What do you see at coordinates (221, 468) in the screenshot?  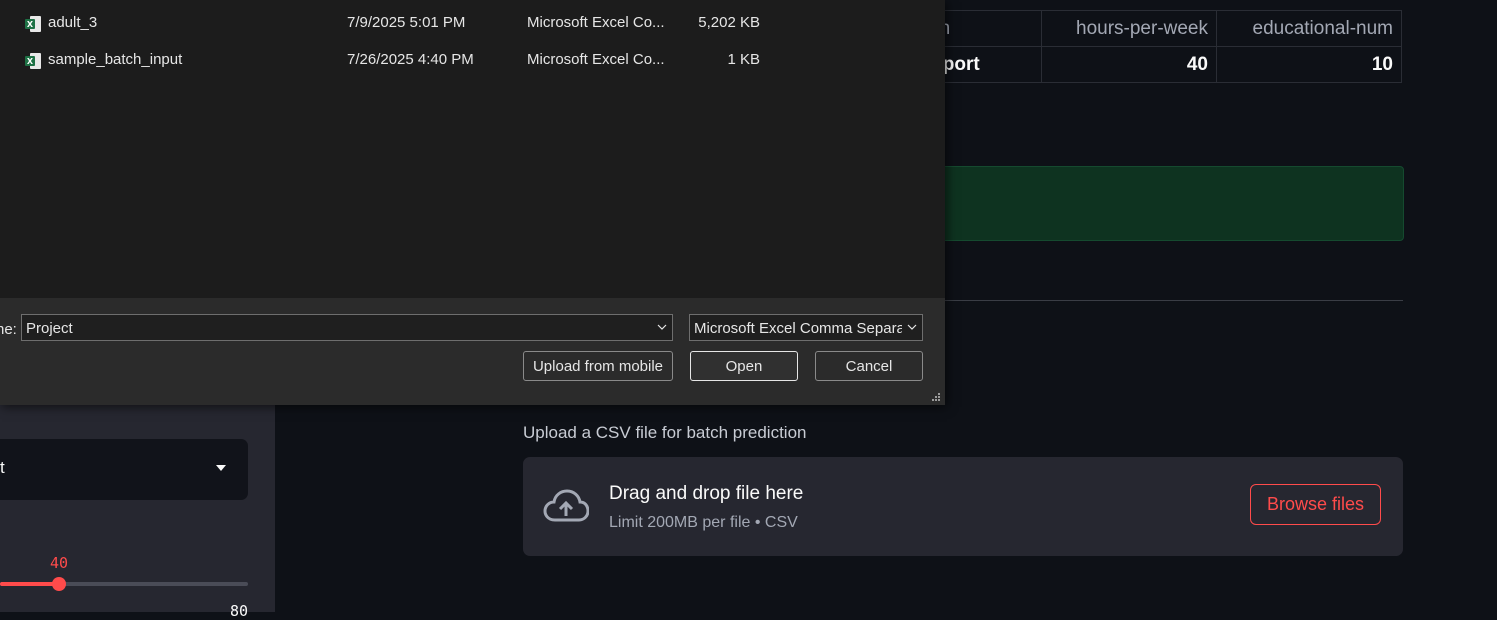 I see `caret-down-icon` at bounding box center [221, 468].